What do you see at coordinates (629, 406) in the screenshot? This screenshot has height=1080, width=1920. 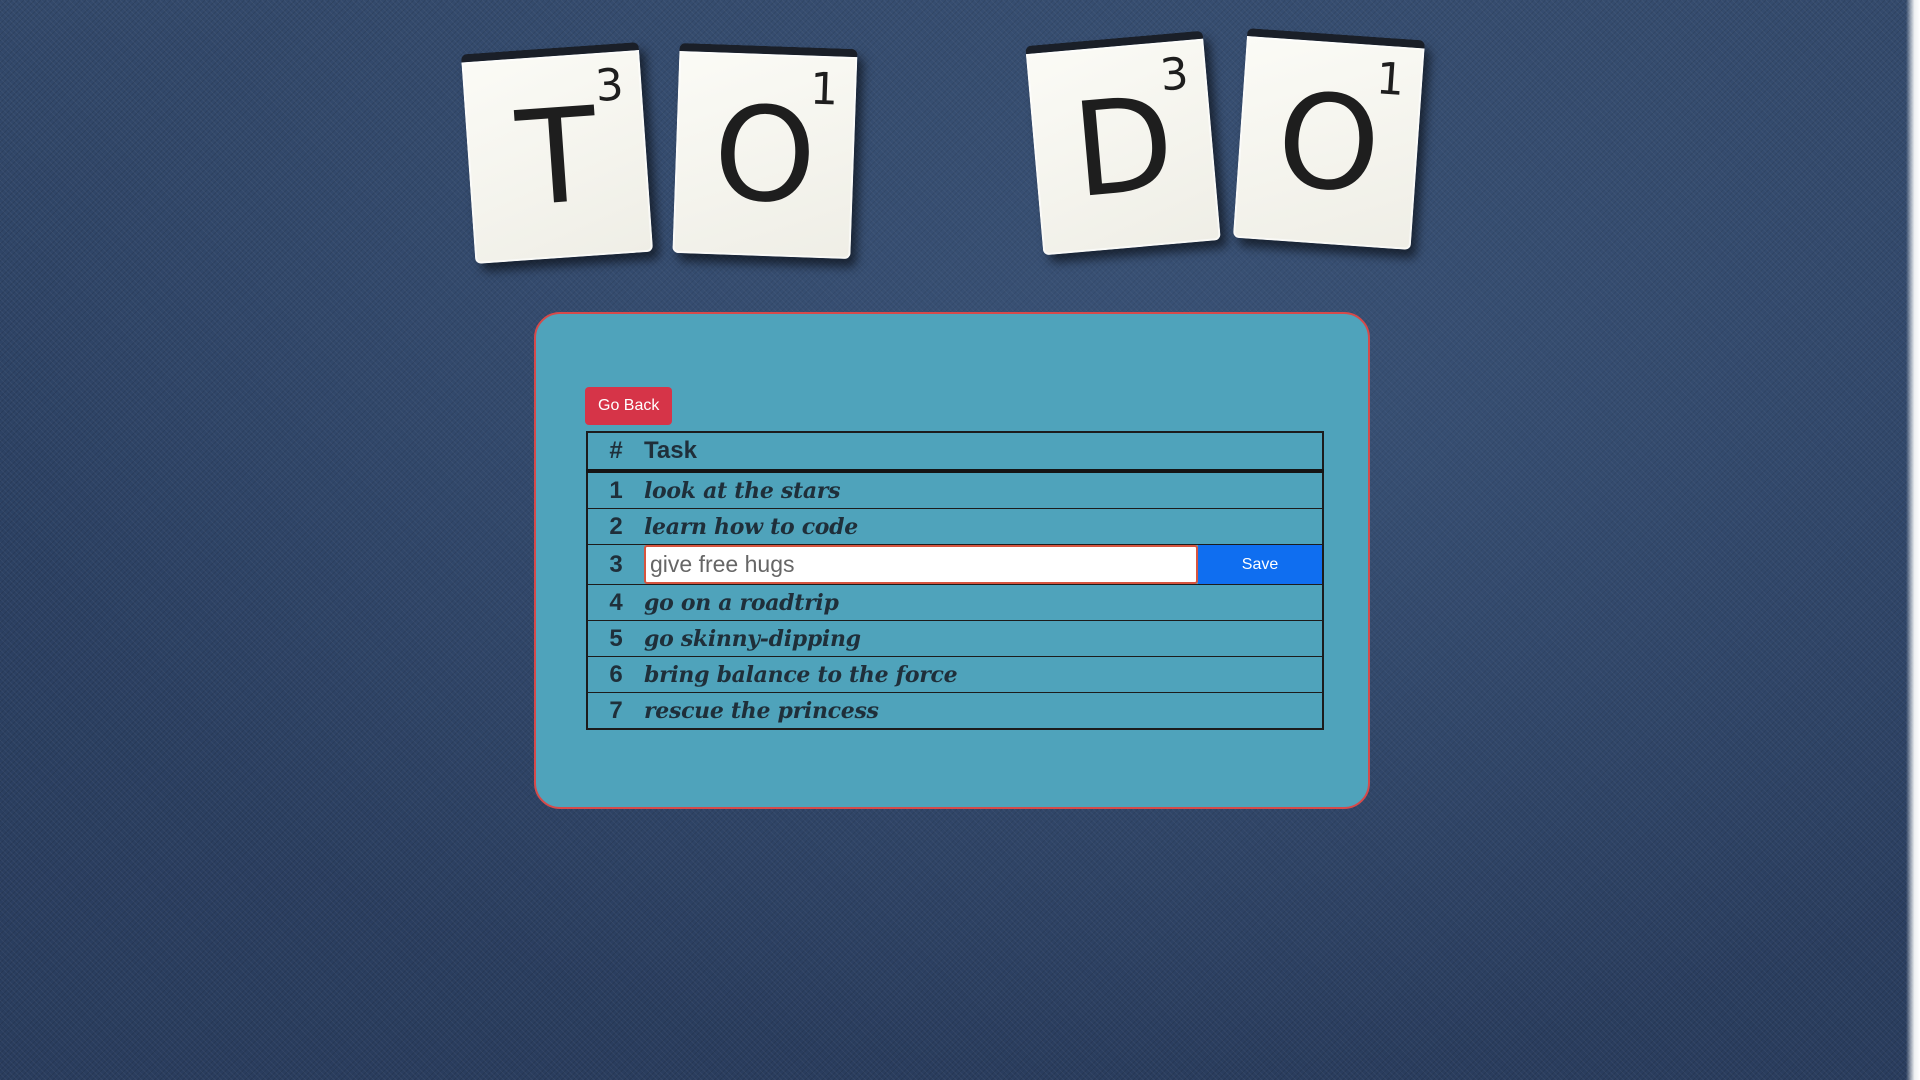 I see `go-back-button: Go Back` at bounding box center [629, 406].